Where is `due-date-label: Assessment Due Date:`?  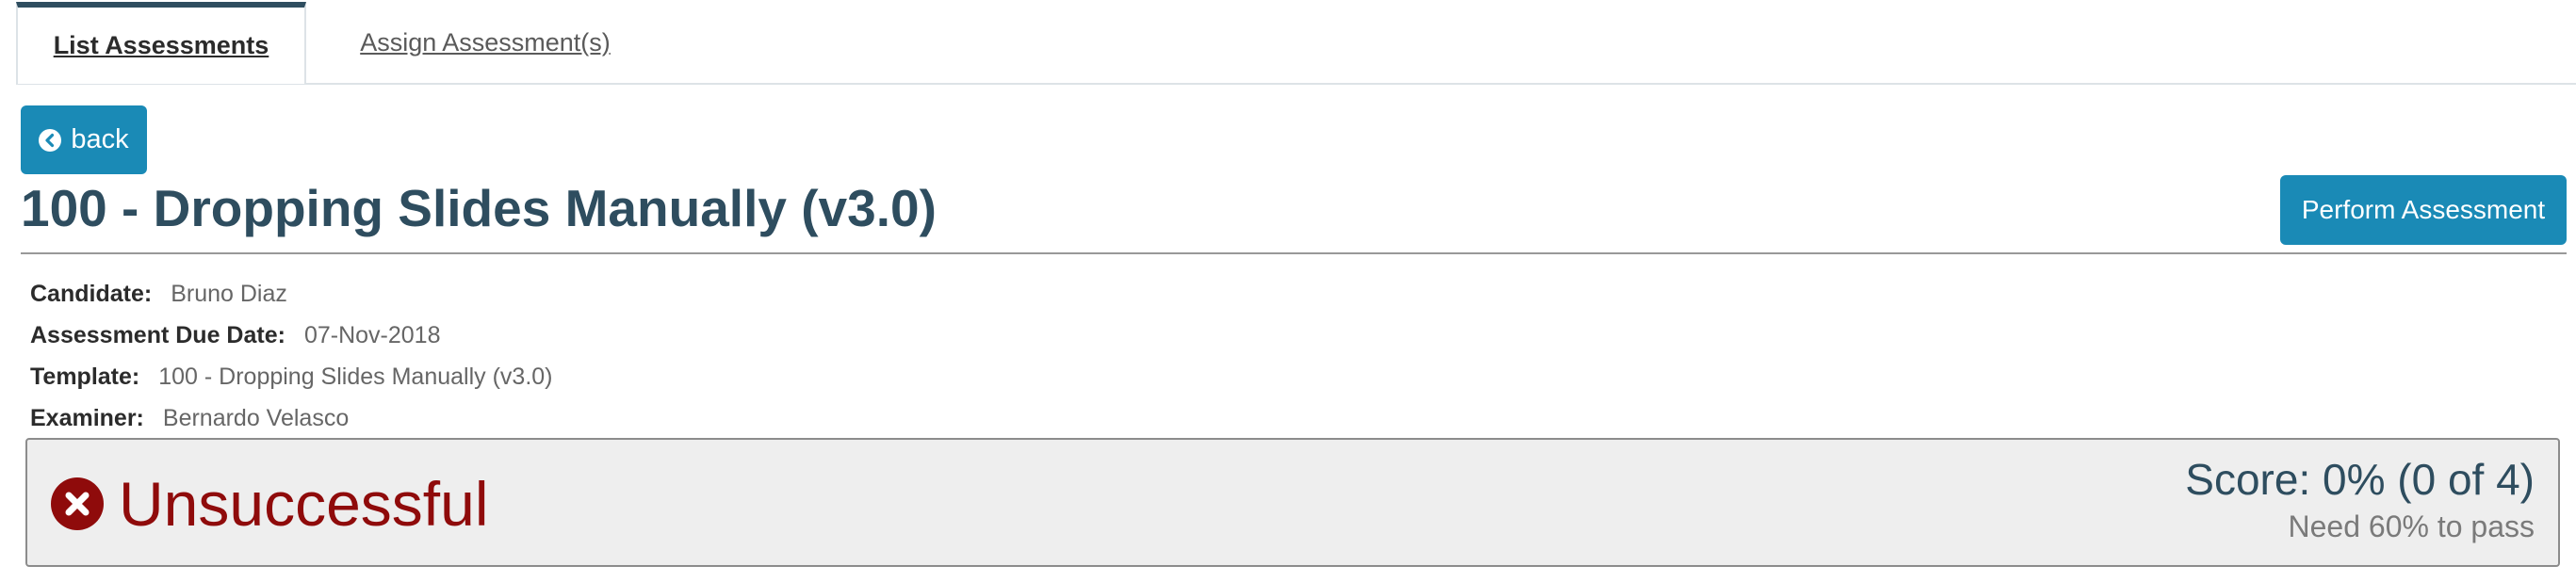 due-date-label: Assessment Due Date: is located at coordinates (157, 334).